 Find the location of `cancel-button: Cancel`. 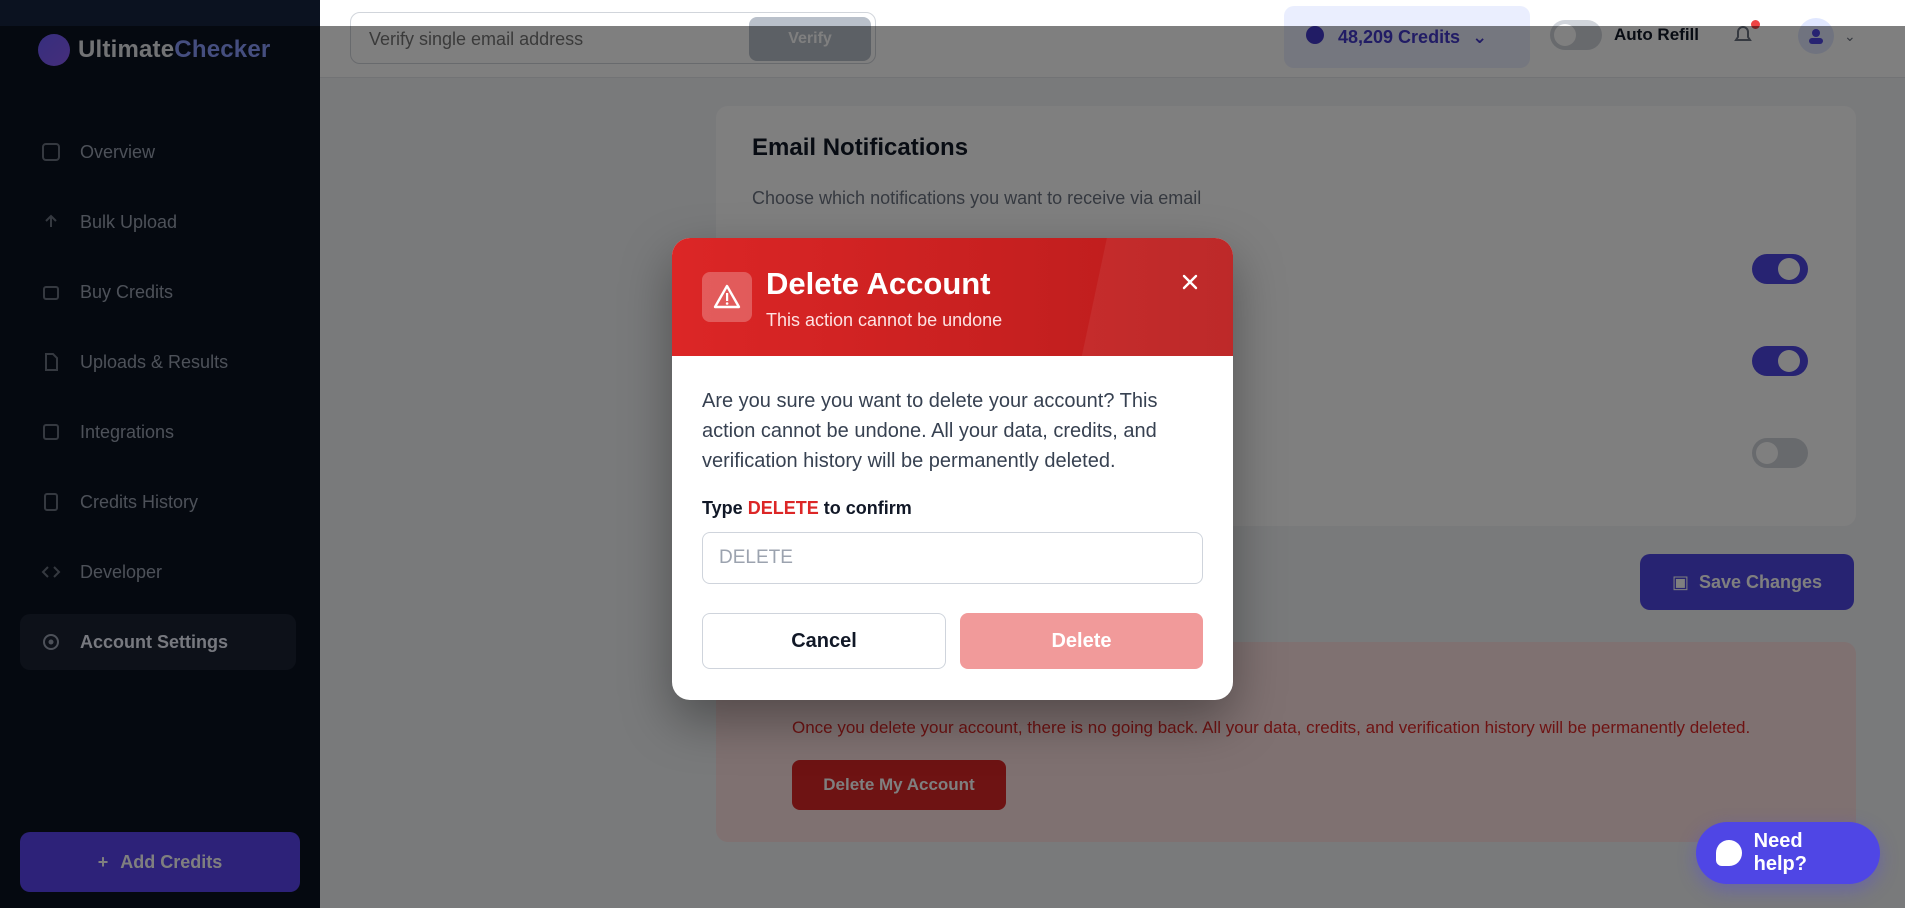

cancel-button: Cancel is located at coordinates (824, 641).